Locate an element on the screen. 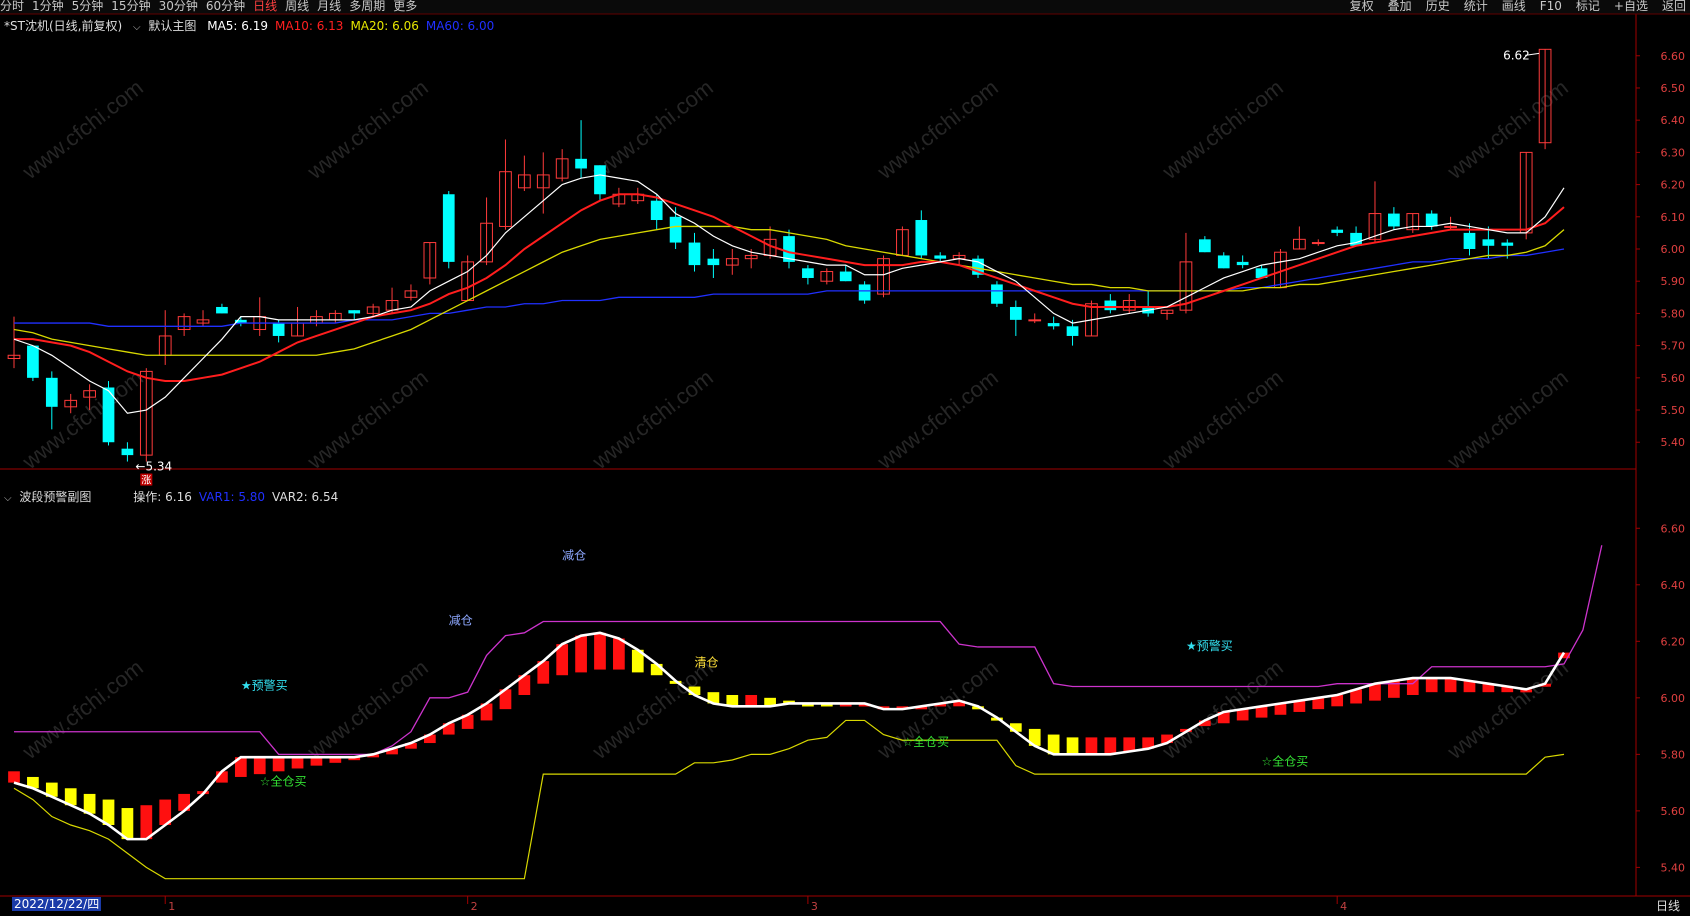 The image size is (1690, 916). sub-ytick: 5.40 is located at coordinates (1673, 867).